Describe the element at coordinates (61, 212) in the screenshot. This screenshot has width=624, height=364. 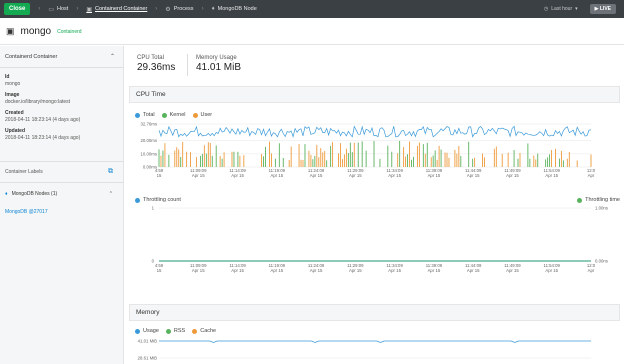
I see `mongodb-node-link: MongoDB @27017` at that location.